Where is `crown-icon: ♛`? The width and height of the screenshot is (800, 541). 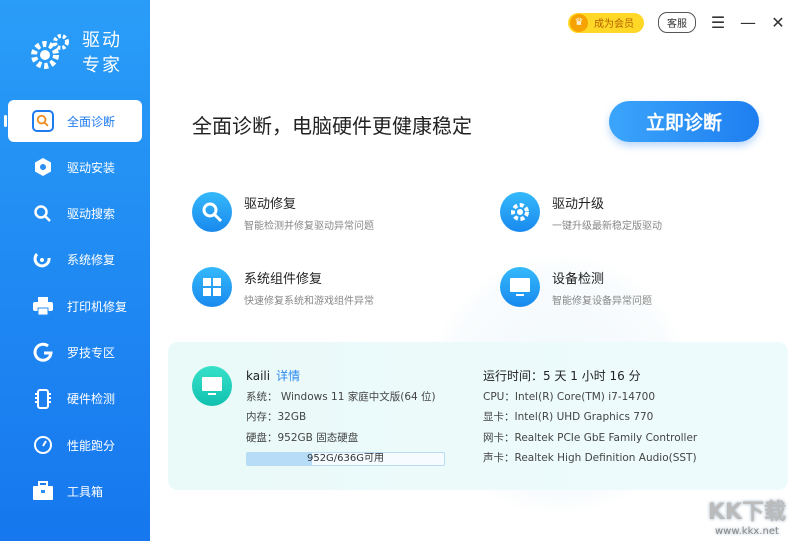 crown-icon: ♛ is located at coordinates (579, 22).